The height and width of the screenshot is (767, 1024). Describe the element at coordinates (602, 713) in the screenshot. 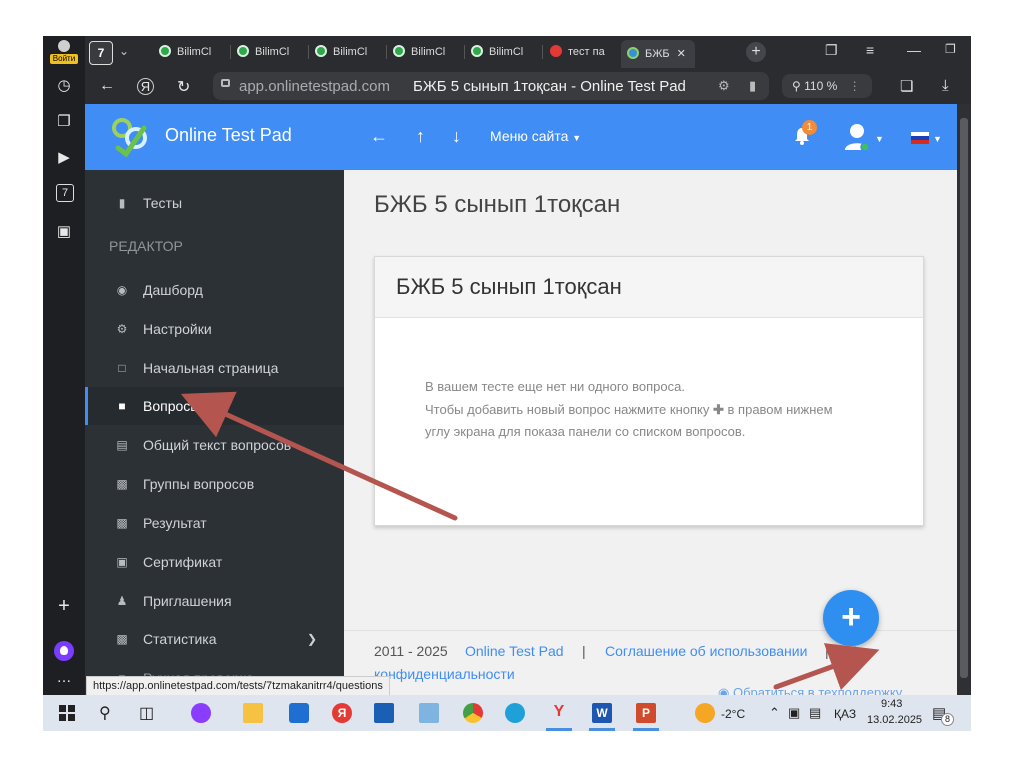

I see `word-icon: W` at that location.